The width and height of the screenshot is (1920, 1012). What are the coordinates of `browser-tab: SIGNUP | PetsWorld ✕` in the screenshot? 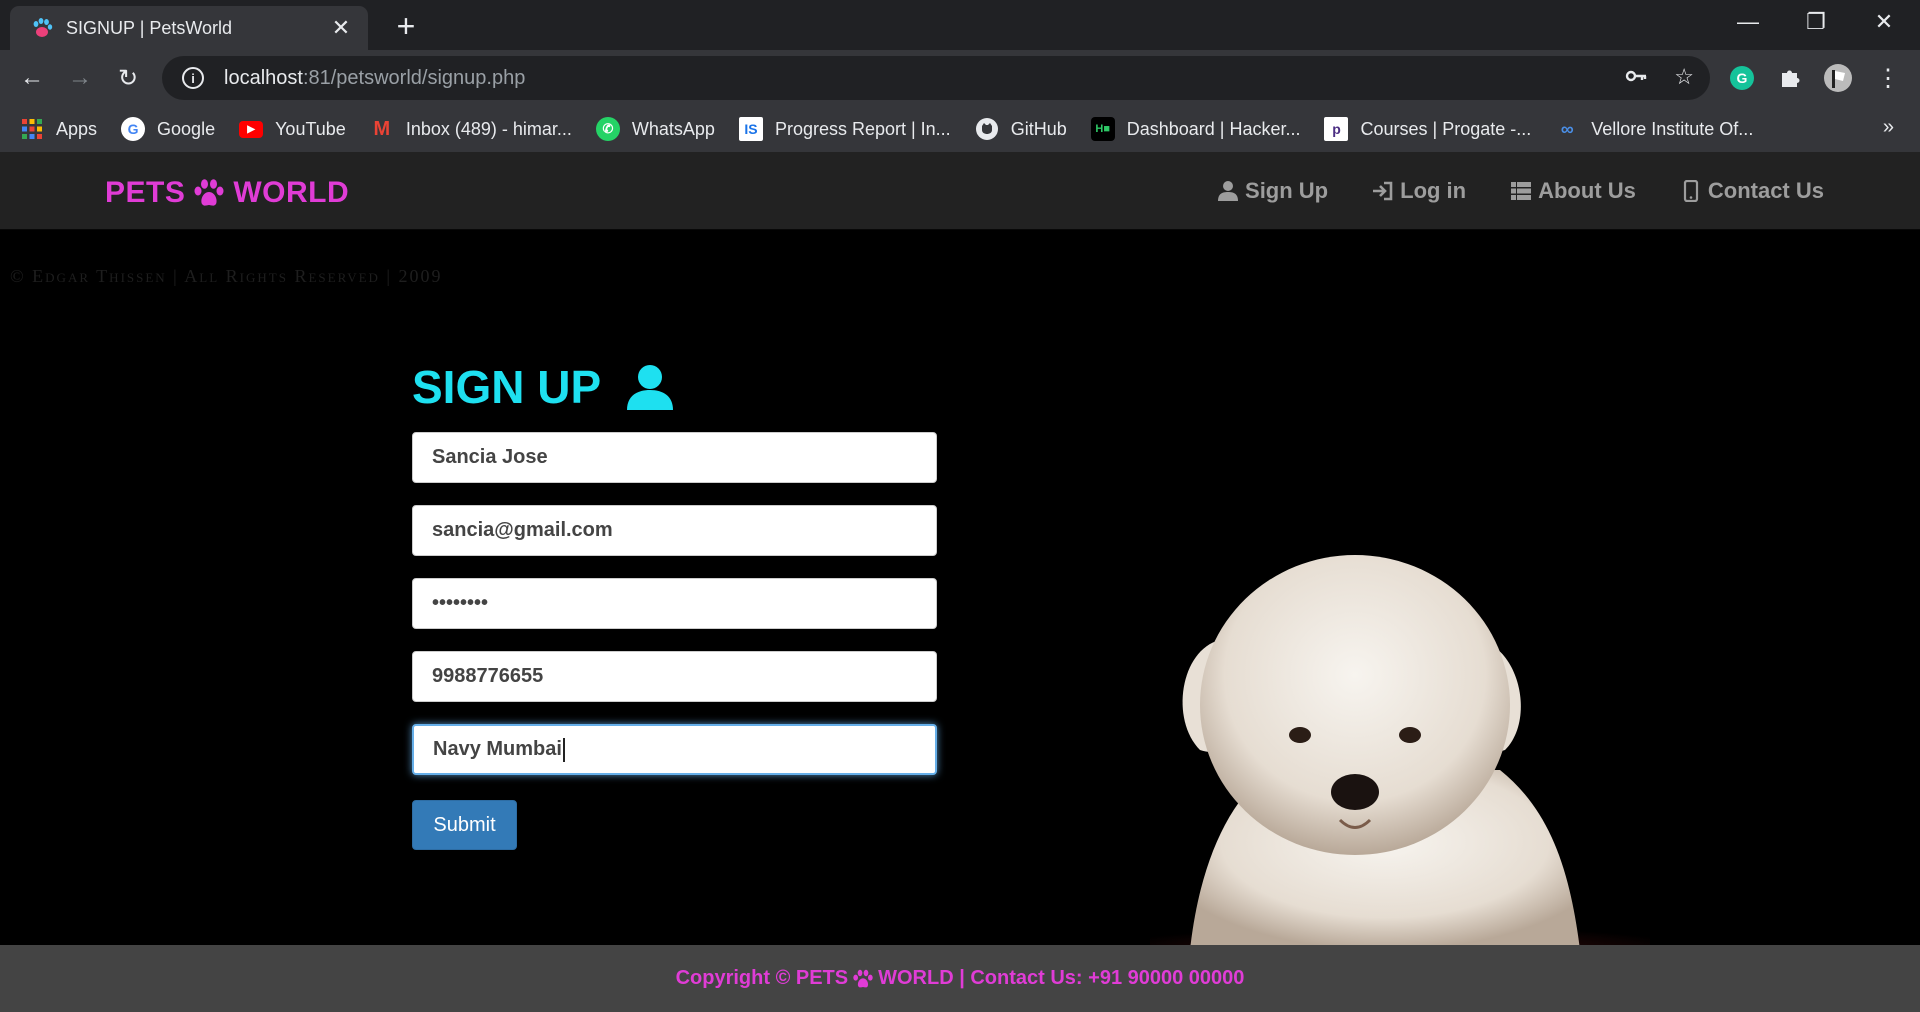 It's located at (189, 28).